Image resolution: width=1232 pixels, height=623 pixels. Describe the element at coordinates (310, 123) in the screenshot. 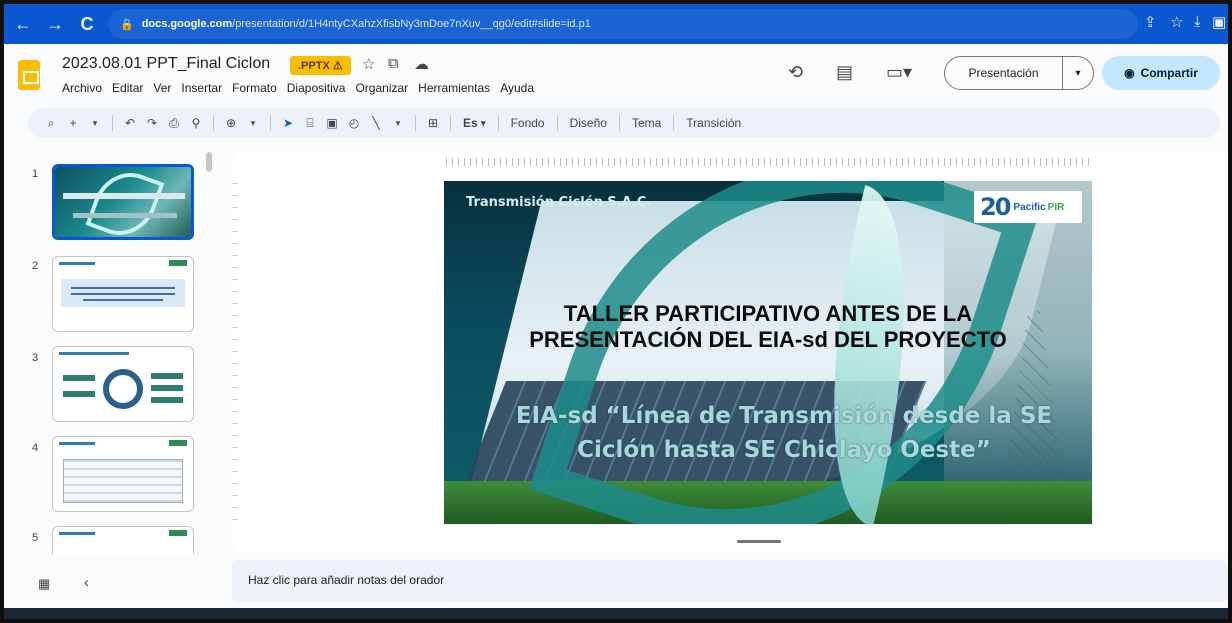

I see `text-box-icon: ⌸` at that location.